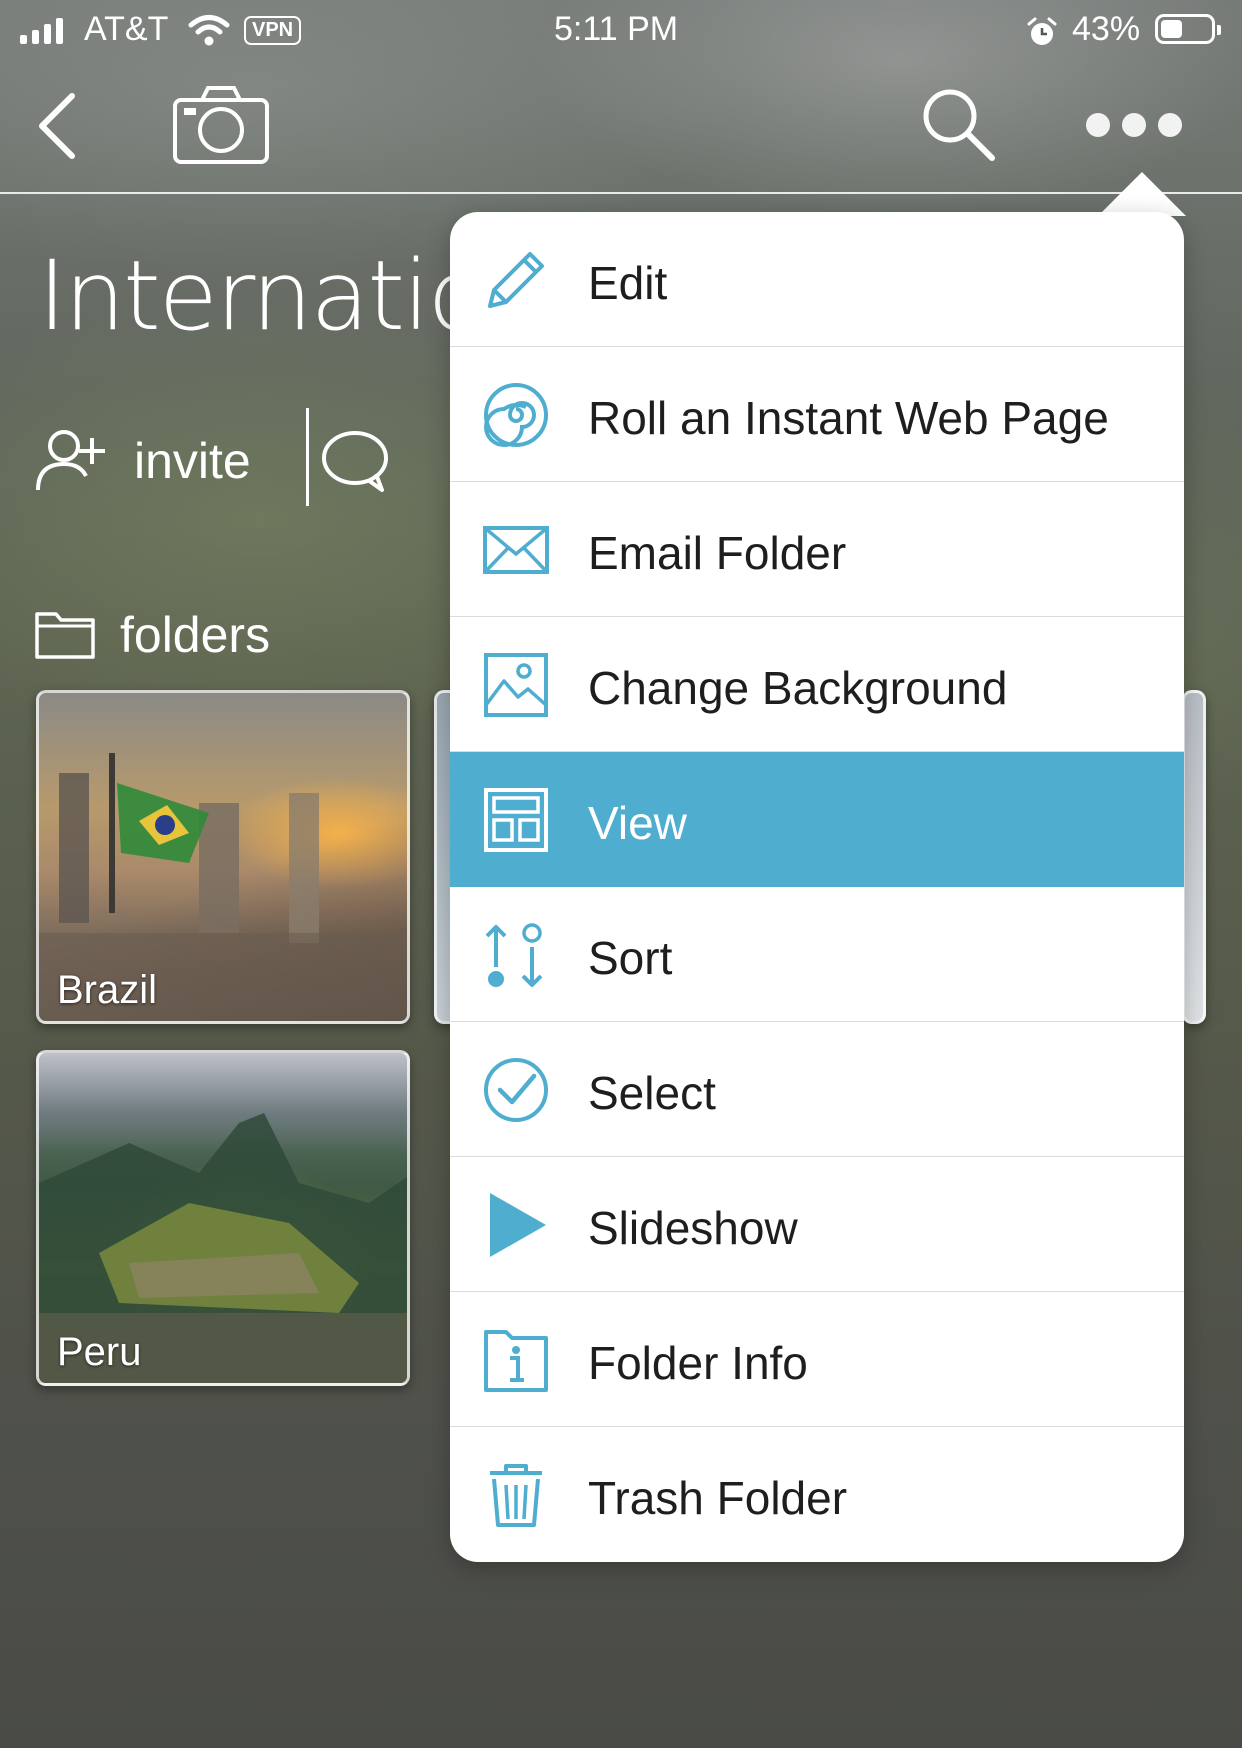 This screenshot has height=1748, width=1242. I want to click on folder-tile-partial, so click(1194, 857).